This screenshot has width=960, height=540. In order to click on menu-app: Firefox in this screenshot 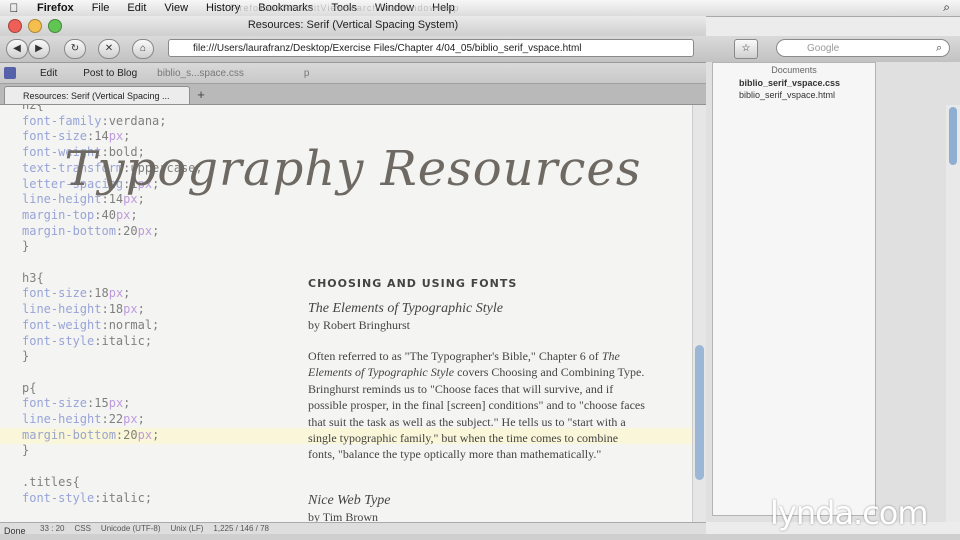, I will do `click(55, 8)`.